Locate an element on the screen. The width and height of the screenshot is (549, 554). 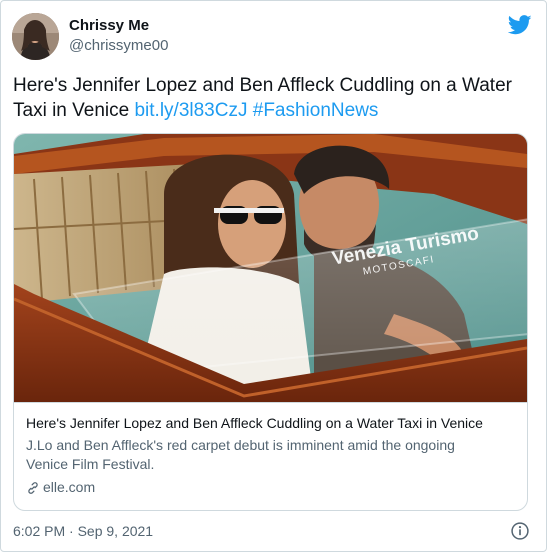
tweet-link: bit.ly/3l83CzJ is located at coordinates (190, 110).